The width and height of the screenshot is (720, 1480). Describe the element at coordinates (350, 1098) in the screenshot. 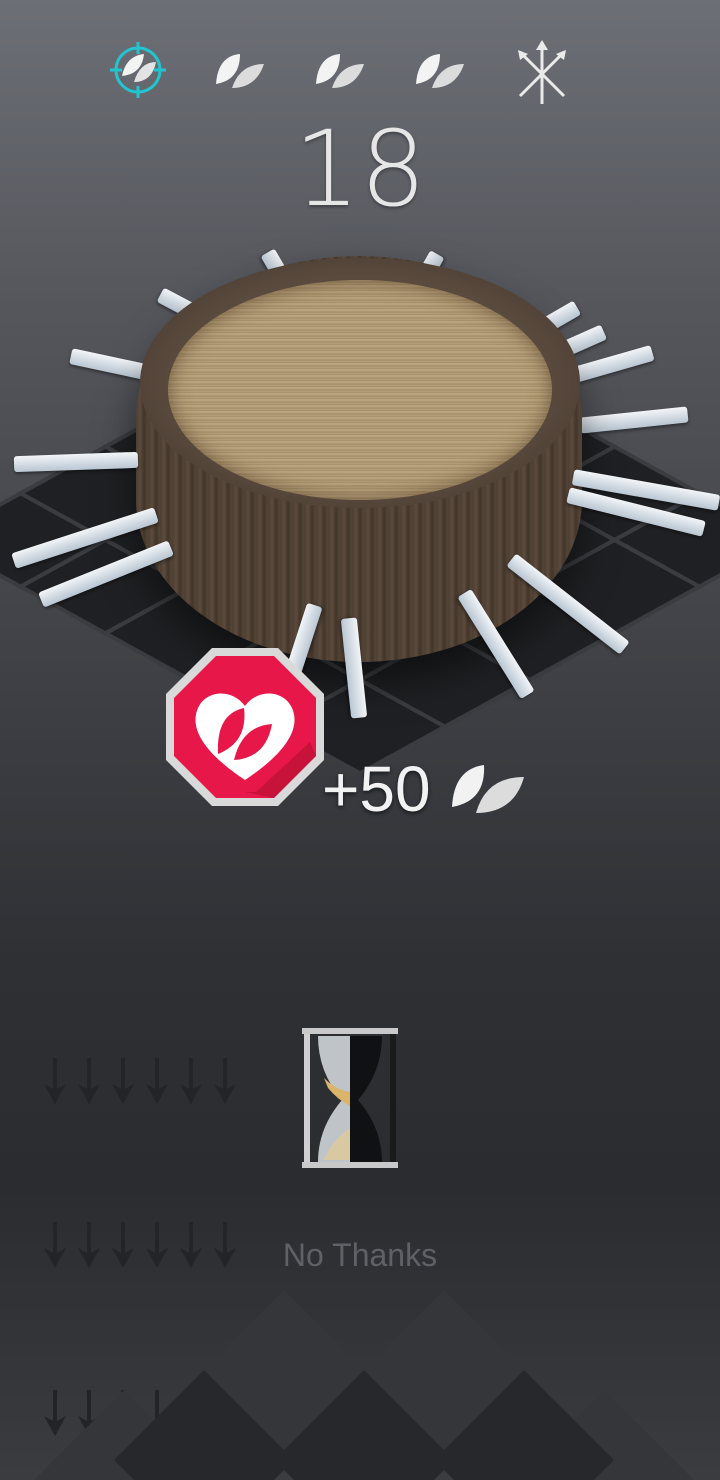

I see `hourglass-icon` at that location.